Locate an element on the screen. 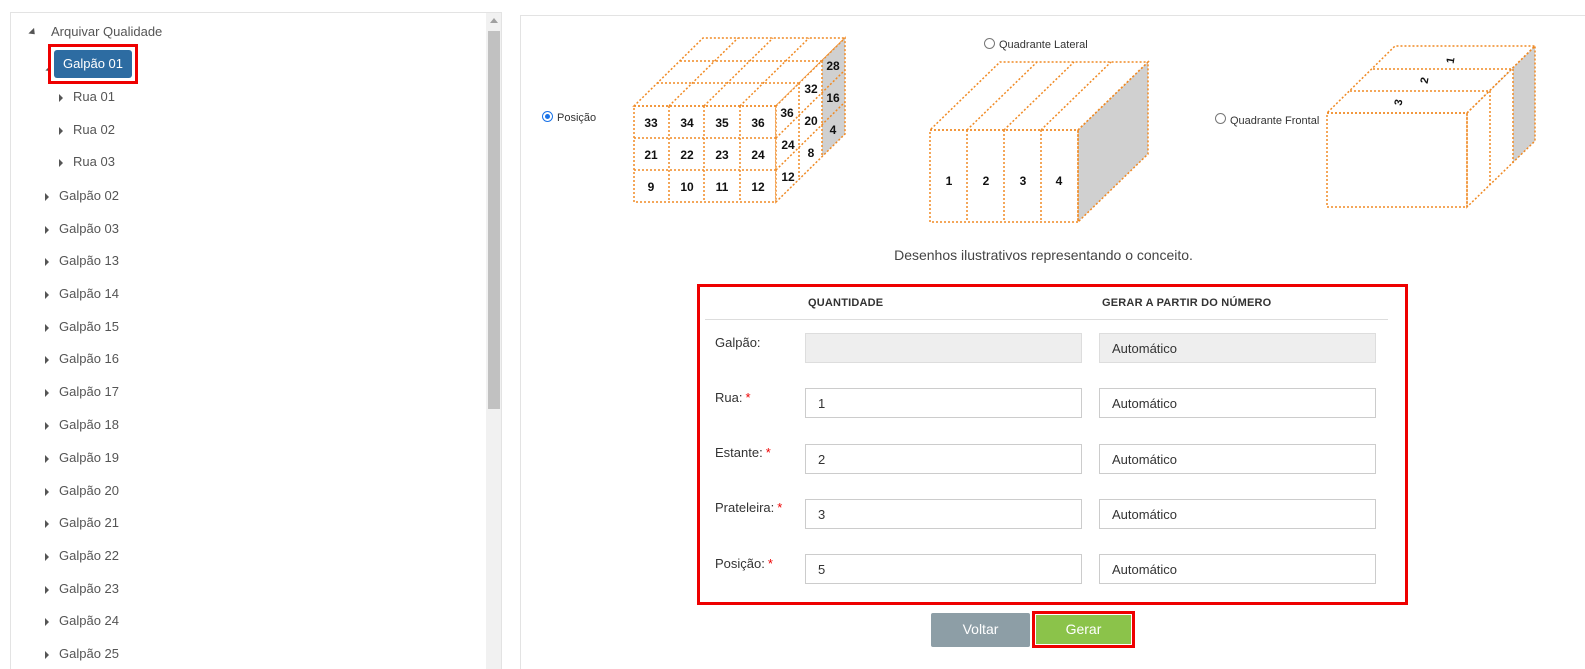  tree-item-label: Rua 02 is located at coordinates (94, 129).